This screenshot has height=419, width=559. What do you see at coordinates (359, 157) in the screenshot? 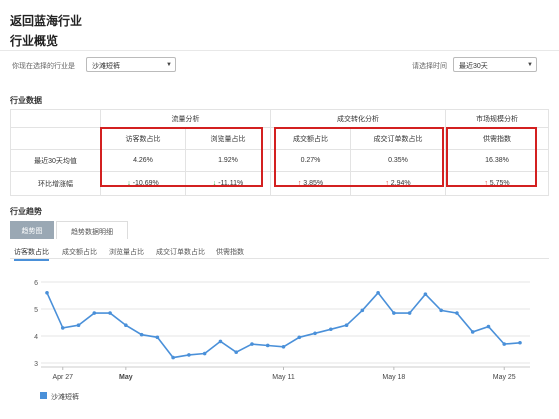
I see `highlight-box-conversion` at bounding box center [359, 157].